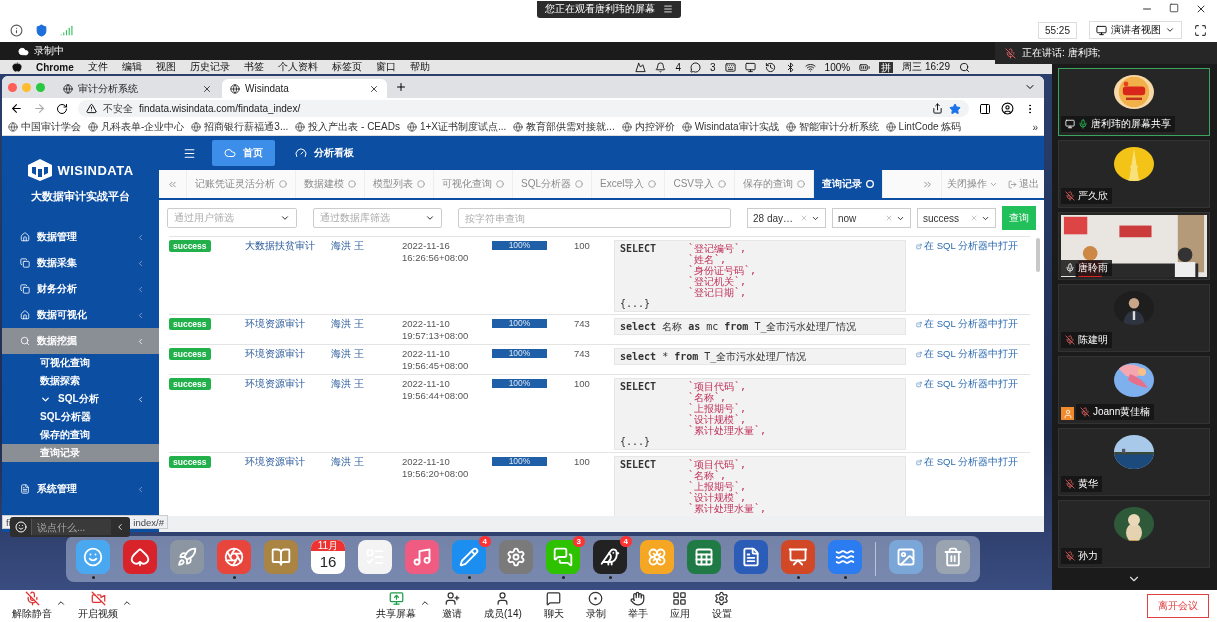  What do you see at coordinates (648, 127) in the screenshot?
I see `bookmark: 内控评价` at bounding box center [648, 127].